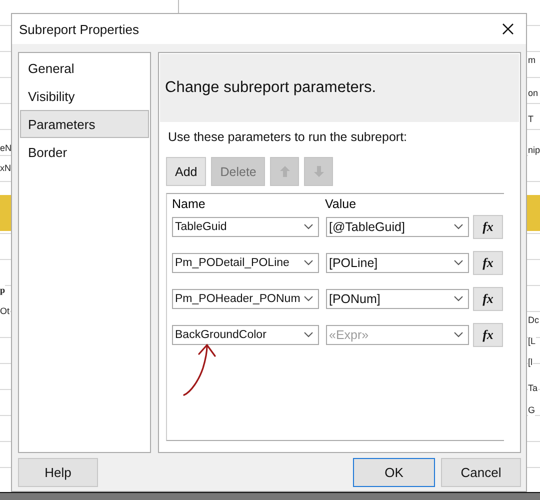  Describe the element at coordinates (58, 472) in the screenshot. I see `help-button: Help` at that location.